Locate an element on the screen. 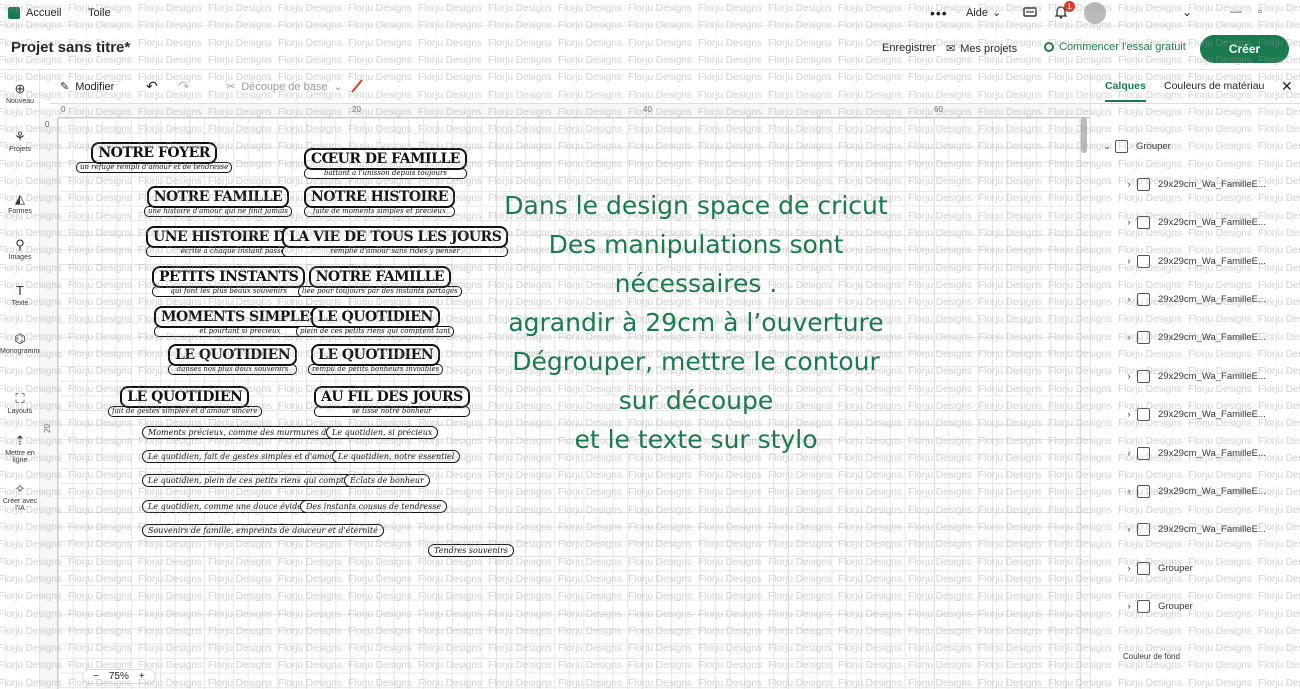  layer-row: ⌄ Grouper is located at coordinates (1195, 146).